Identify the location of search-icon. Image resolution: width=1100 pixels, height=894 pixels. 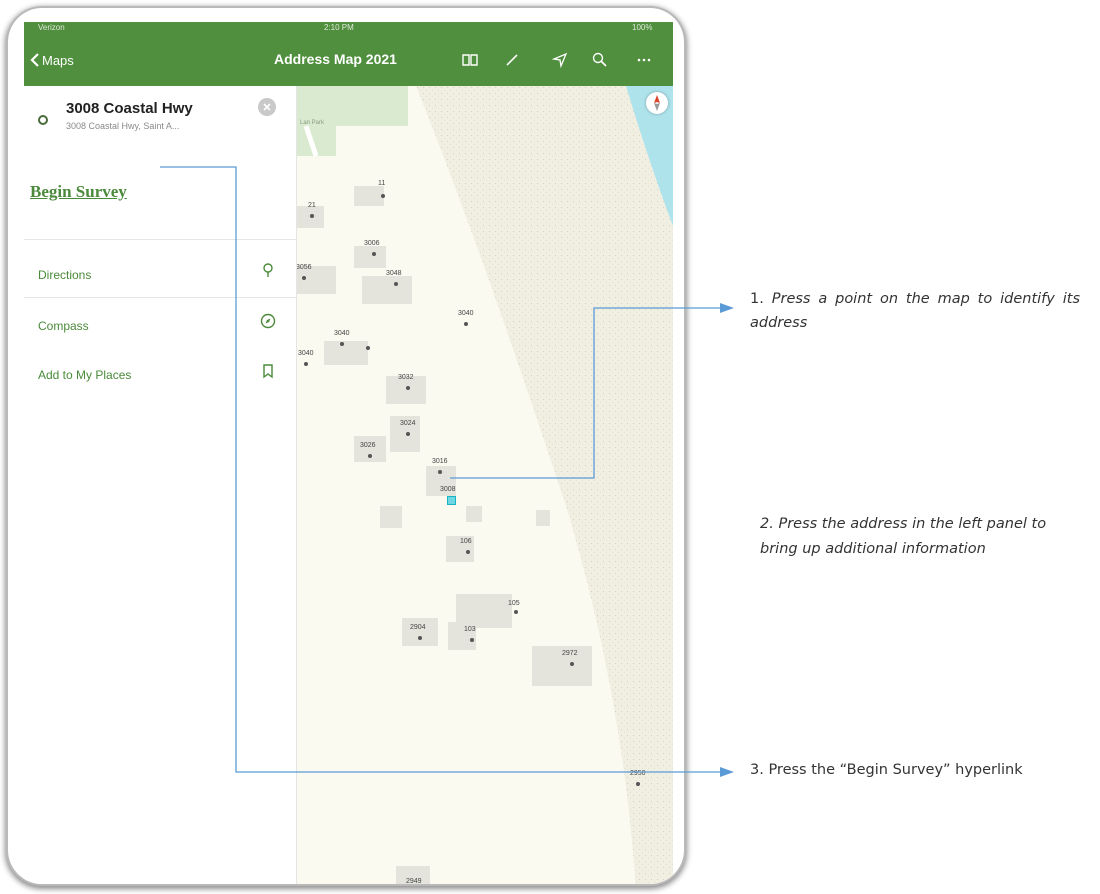
(600, 60).